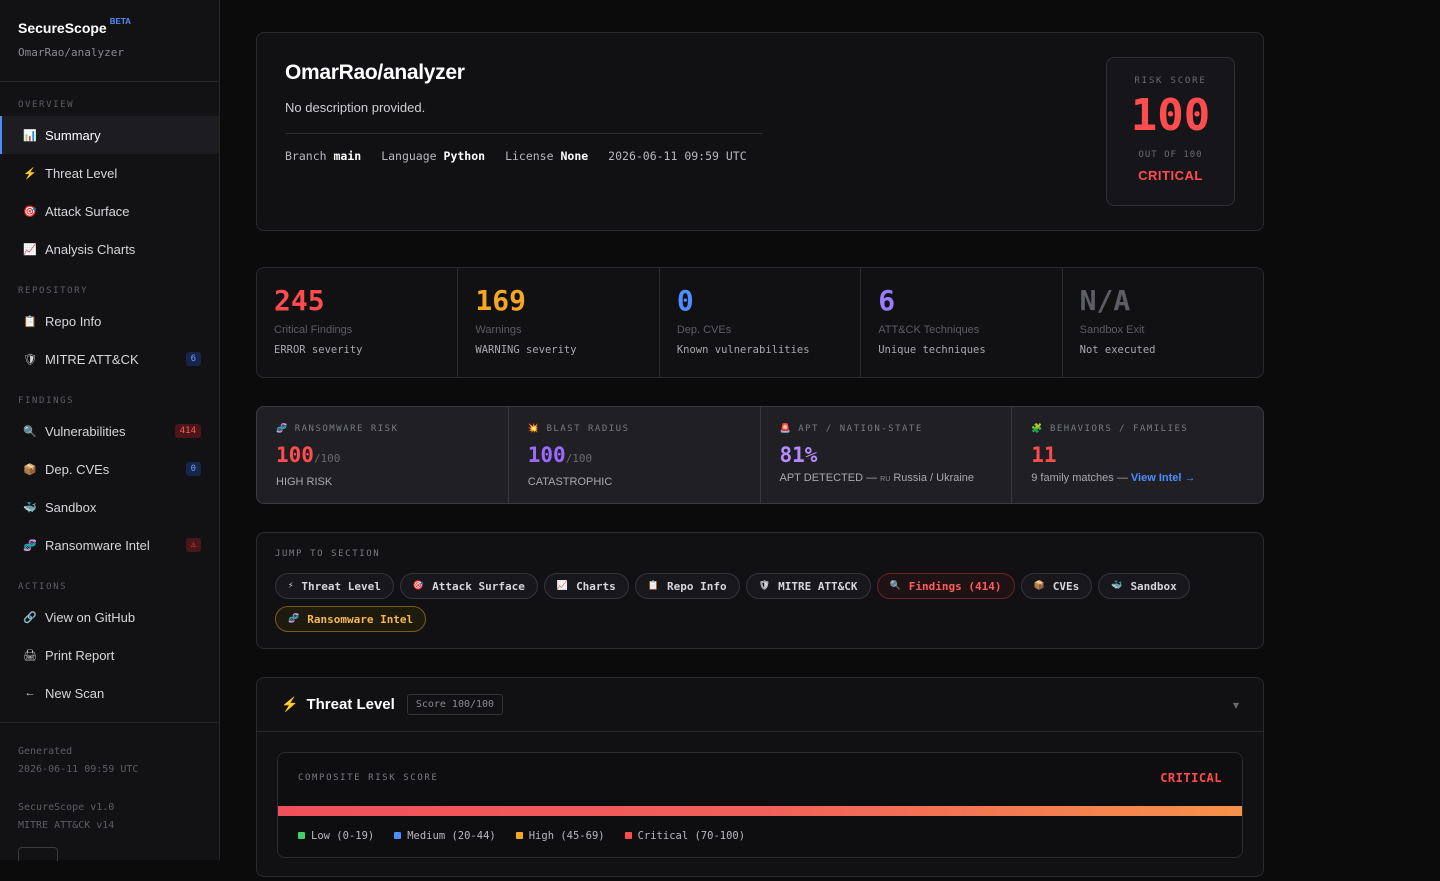 The width and height of the screenshot is (1440, 881). I want to click on jump-repo-info: 📋 Repo Info, so click(687, 586).